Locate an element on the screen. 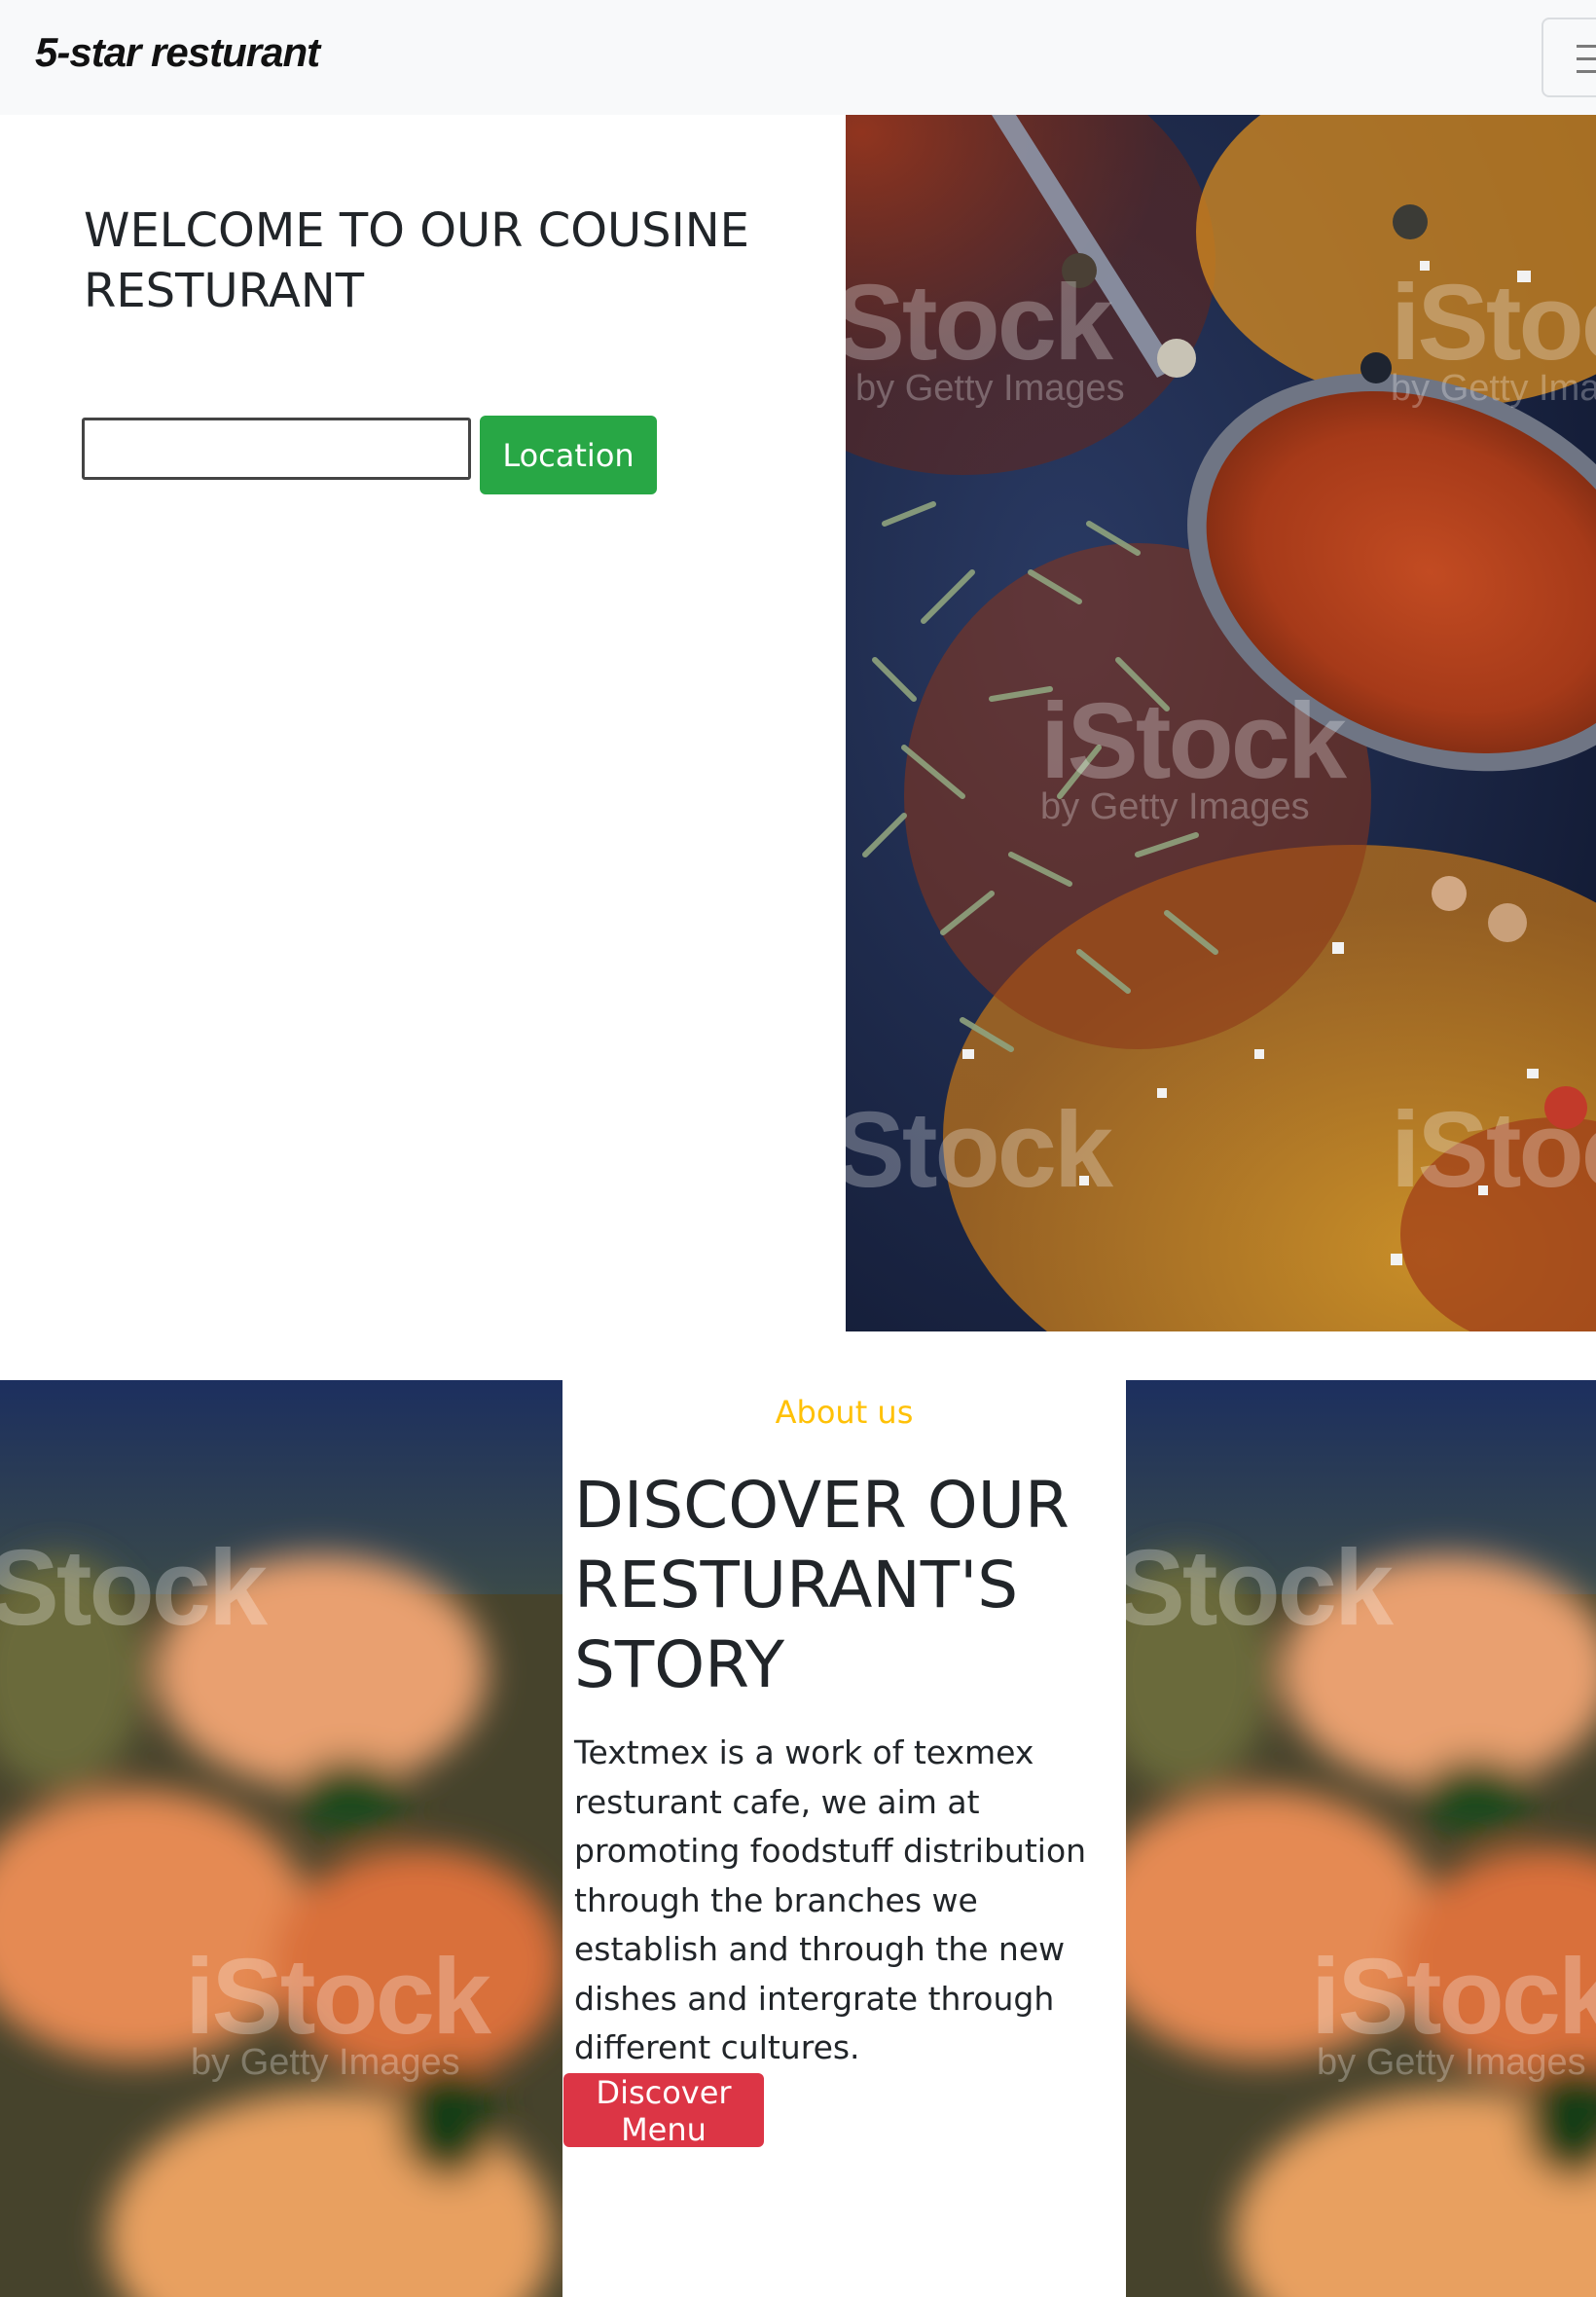  location-input is located at coordinates (276, 449).